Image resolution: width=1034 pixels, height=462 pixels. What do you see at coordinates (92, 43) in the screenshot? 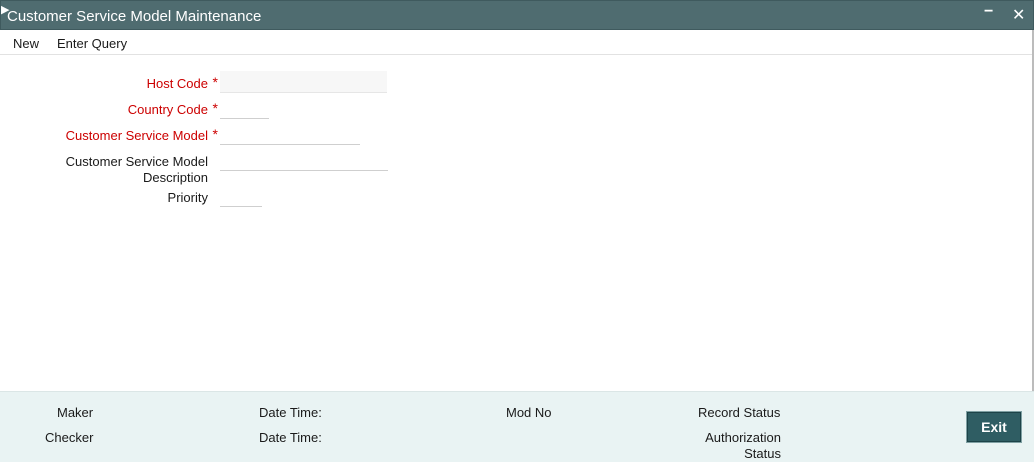
I see `menu-enter-query: Enter Query` at bounding box center [92, 43].